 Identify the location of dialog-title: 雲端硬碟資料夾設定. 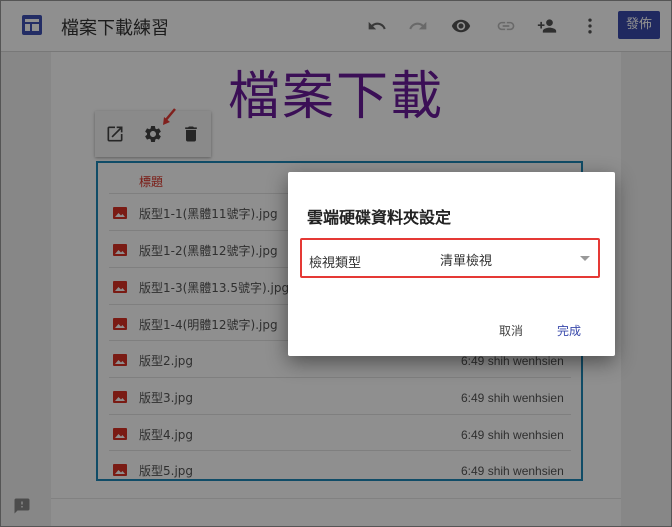
(379, 217).